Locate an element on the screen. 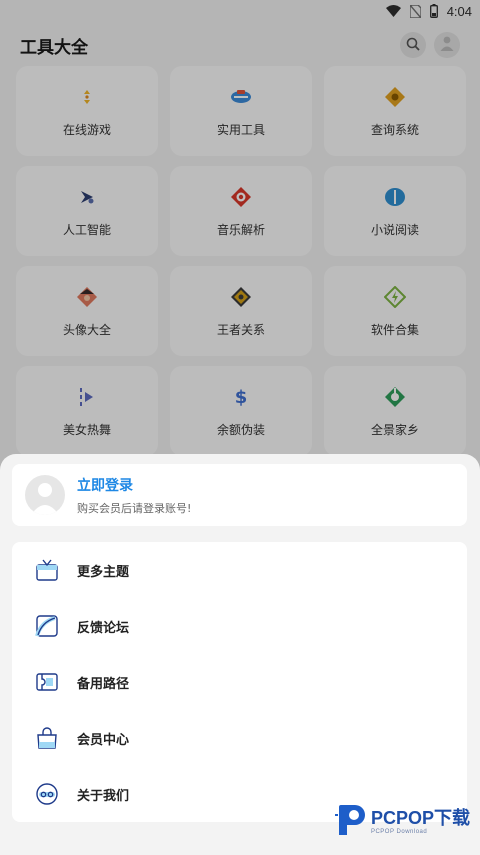 The width and height of the screenshot is (480, 855). watermark-text: PCPOP下载 PCPOP Download is located at coordinates (420, 822).